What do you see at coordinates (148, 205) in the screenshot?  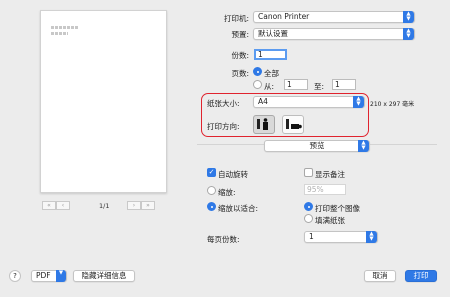 I see `last-page-button: »` at bounding box center [148, 205].